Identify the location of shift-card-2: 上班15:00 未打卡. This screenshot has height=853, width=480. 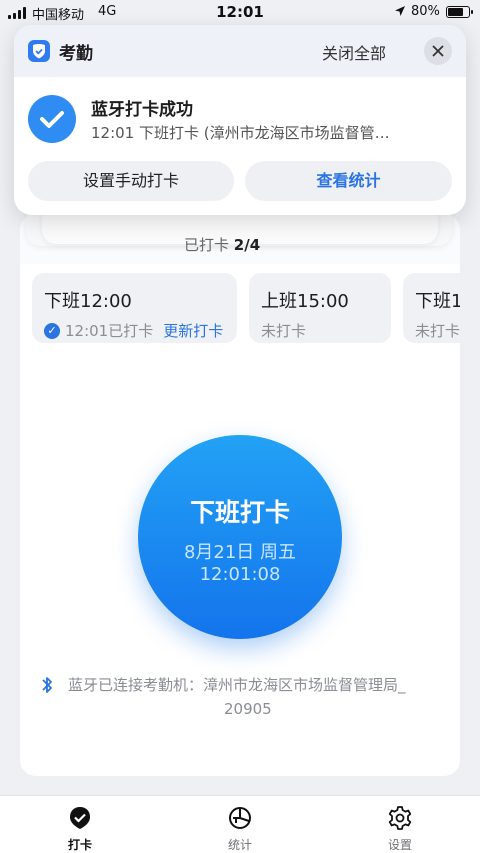
(320, 308).